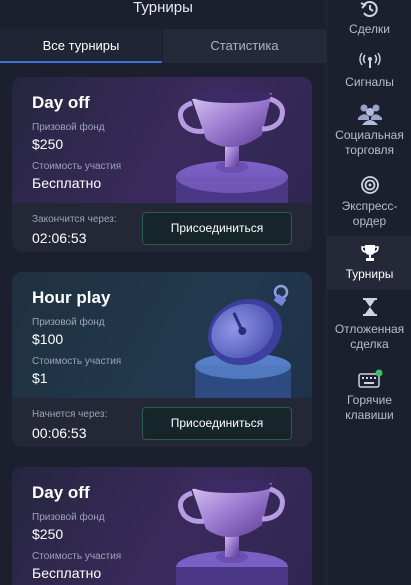 This screenshot has width=411, height=585. Describe the element at coordinates (369, 274) in the screenshot. I see `sidebar-item-label: Турниры` at that location.